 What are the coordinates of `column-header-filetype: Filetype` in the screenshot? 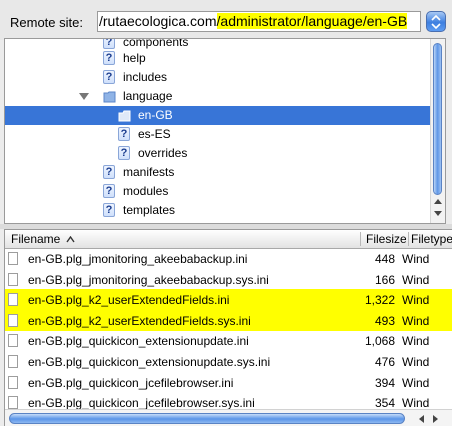 It's located at (431, 239).